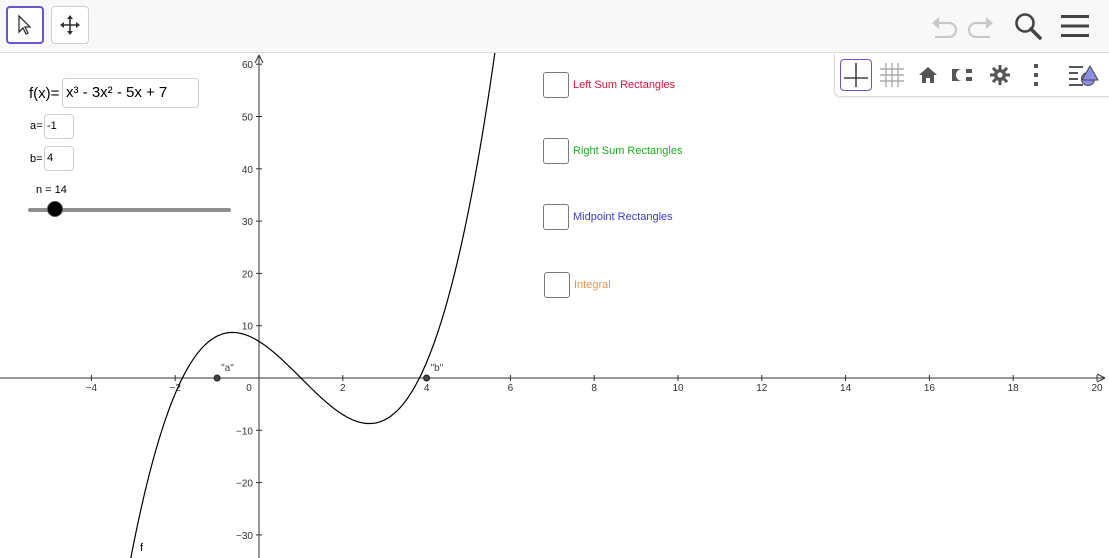 The image size is (1109, 558). What do you see at coordinates (248, 118) in the screenshot?
I see `y-tick-label: 50` at bounding box center [248, 118].